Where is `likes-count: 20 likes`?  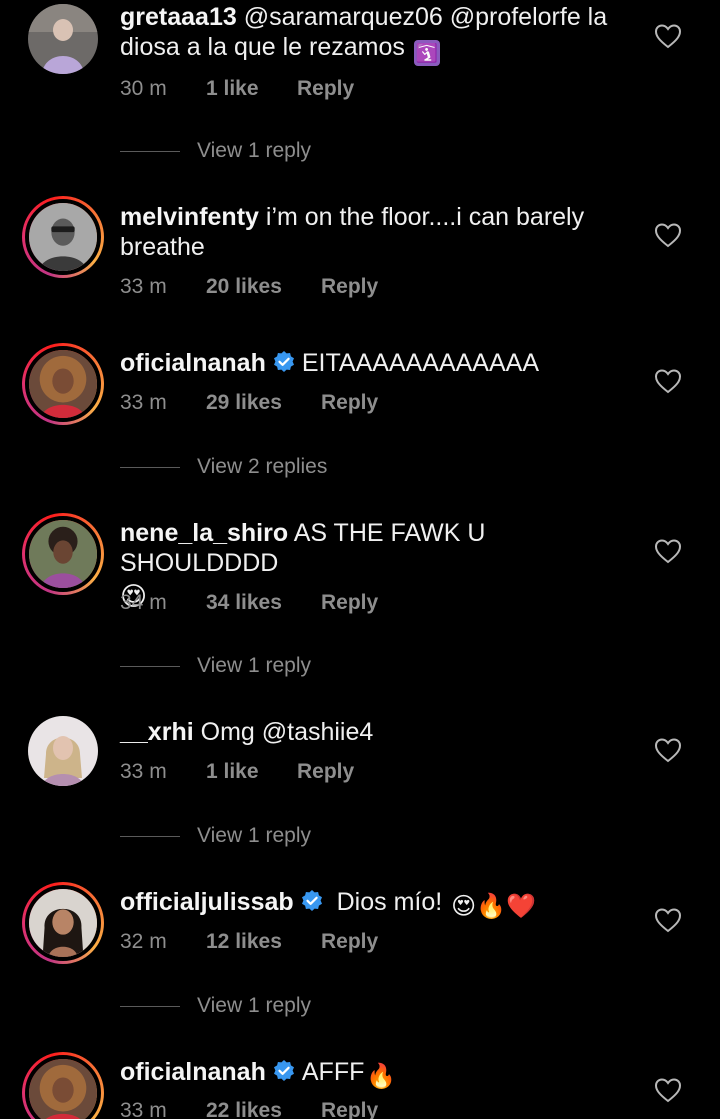
likes-count: 20 likes is located at coordinates (263, 287).